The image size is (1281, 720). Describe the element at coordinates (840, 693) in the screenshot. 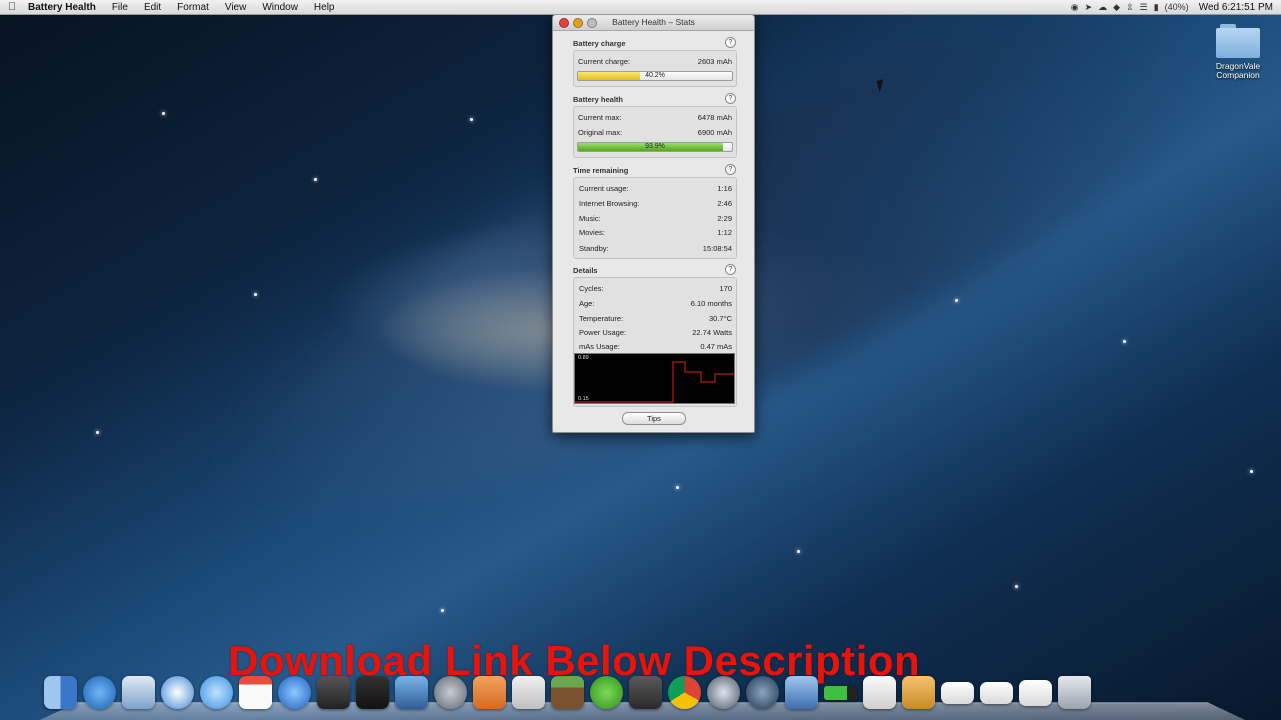

I see `battery-health-icon` at that location.